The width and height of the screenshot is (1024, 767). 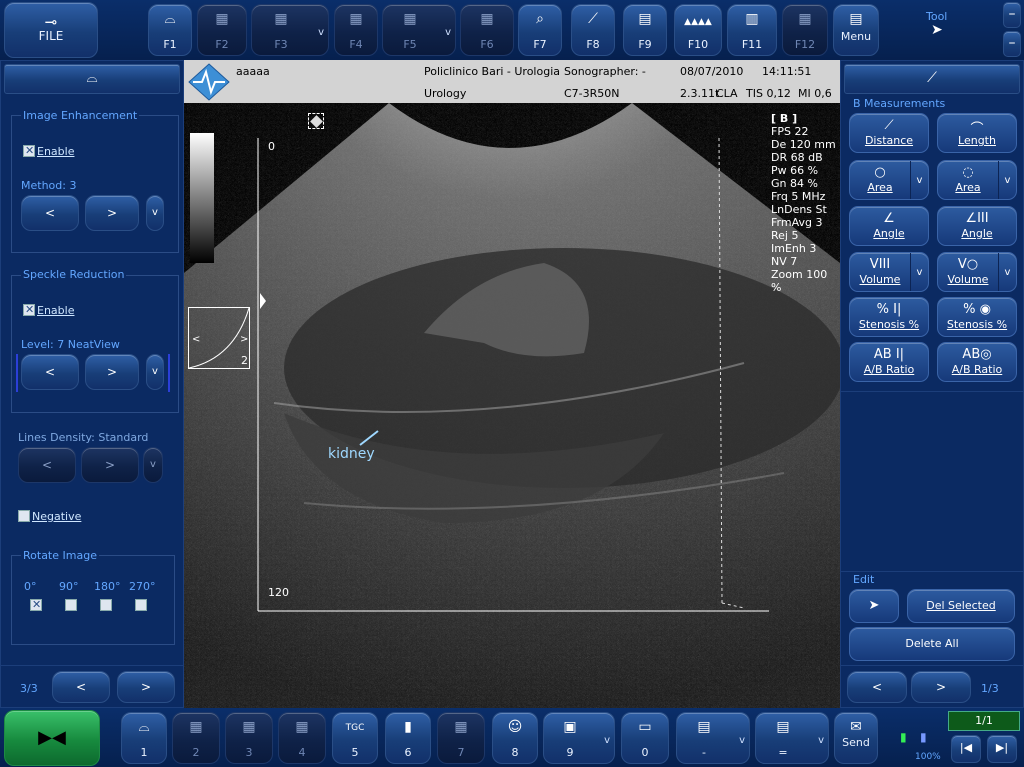 What do you see at coordinates (281, 44) in the screenshot?
I see `f3-label: F3` at bounding box center [281, 44].